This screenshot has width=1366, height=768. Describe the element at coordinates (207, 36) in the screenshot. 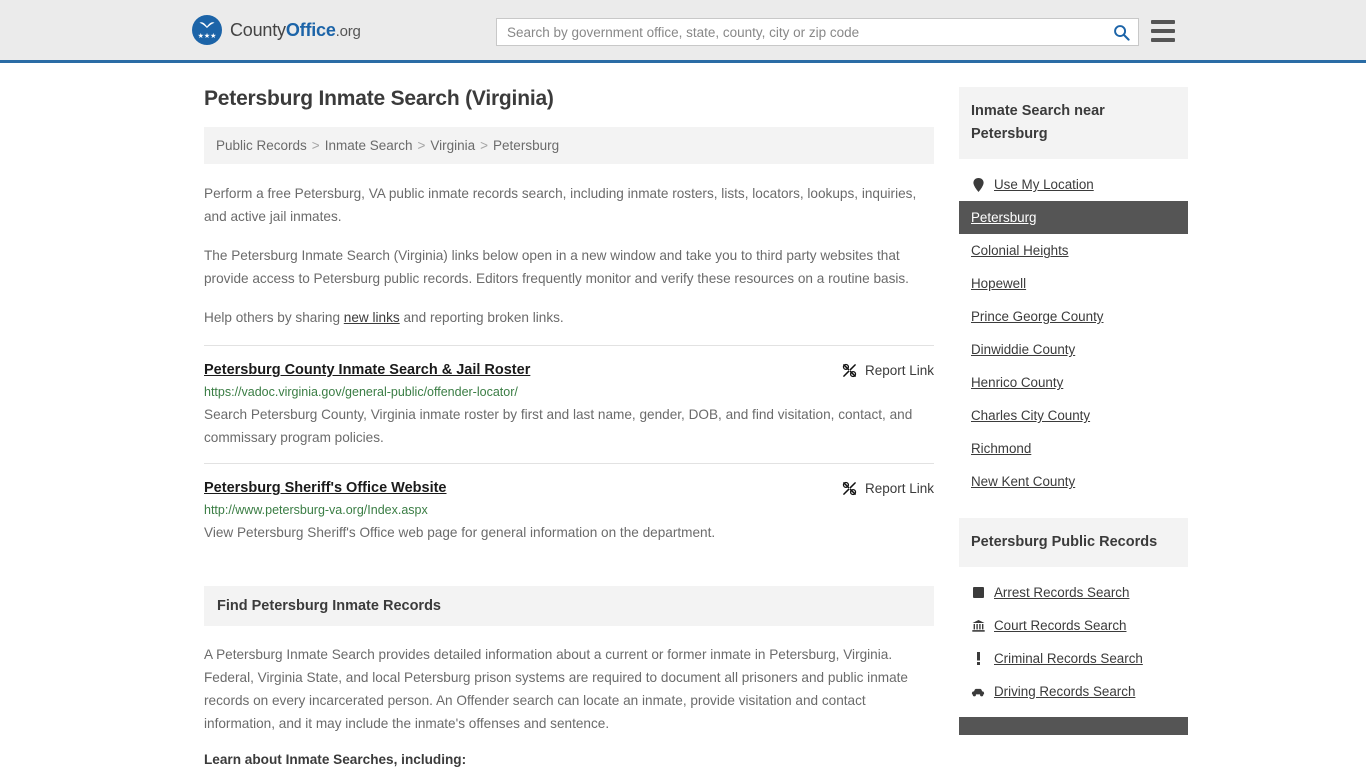

I see `three-stars-icon: ★★★` at that location.